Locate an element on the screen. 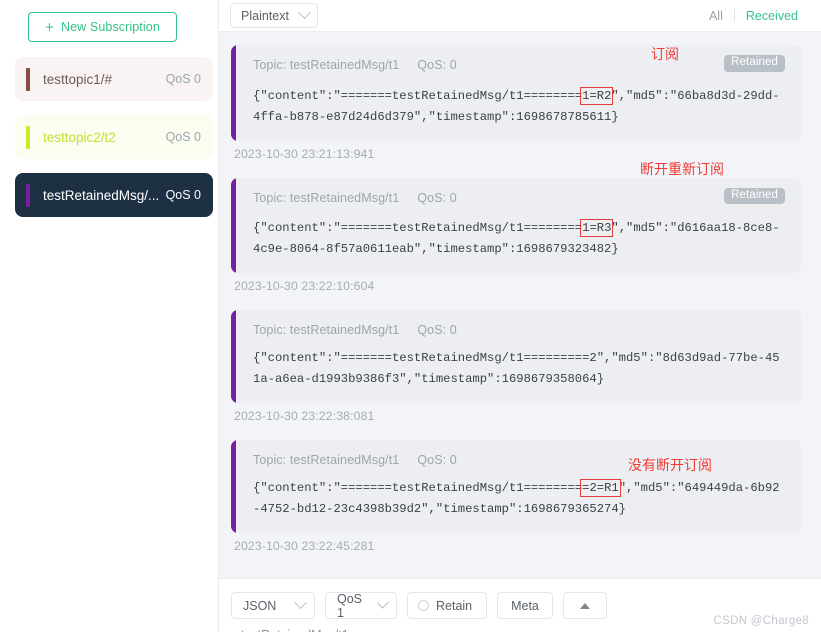 This screenshot has width=821, height=632. retain-label: Retain is located at coordinates (454, 605).